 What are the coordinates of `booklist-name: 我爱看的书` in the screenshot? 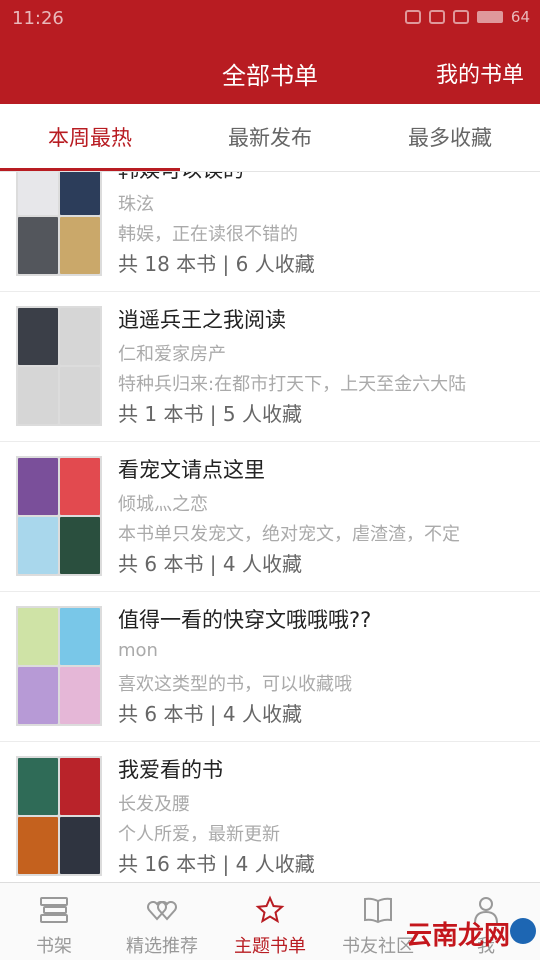 It's located at (170, 770).